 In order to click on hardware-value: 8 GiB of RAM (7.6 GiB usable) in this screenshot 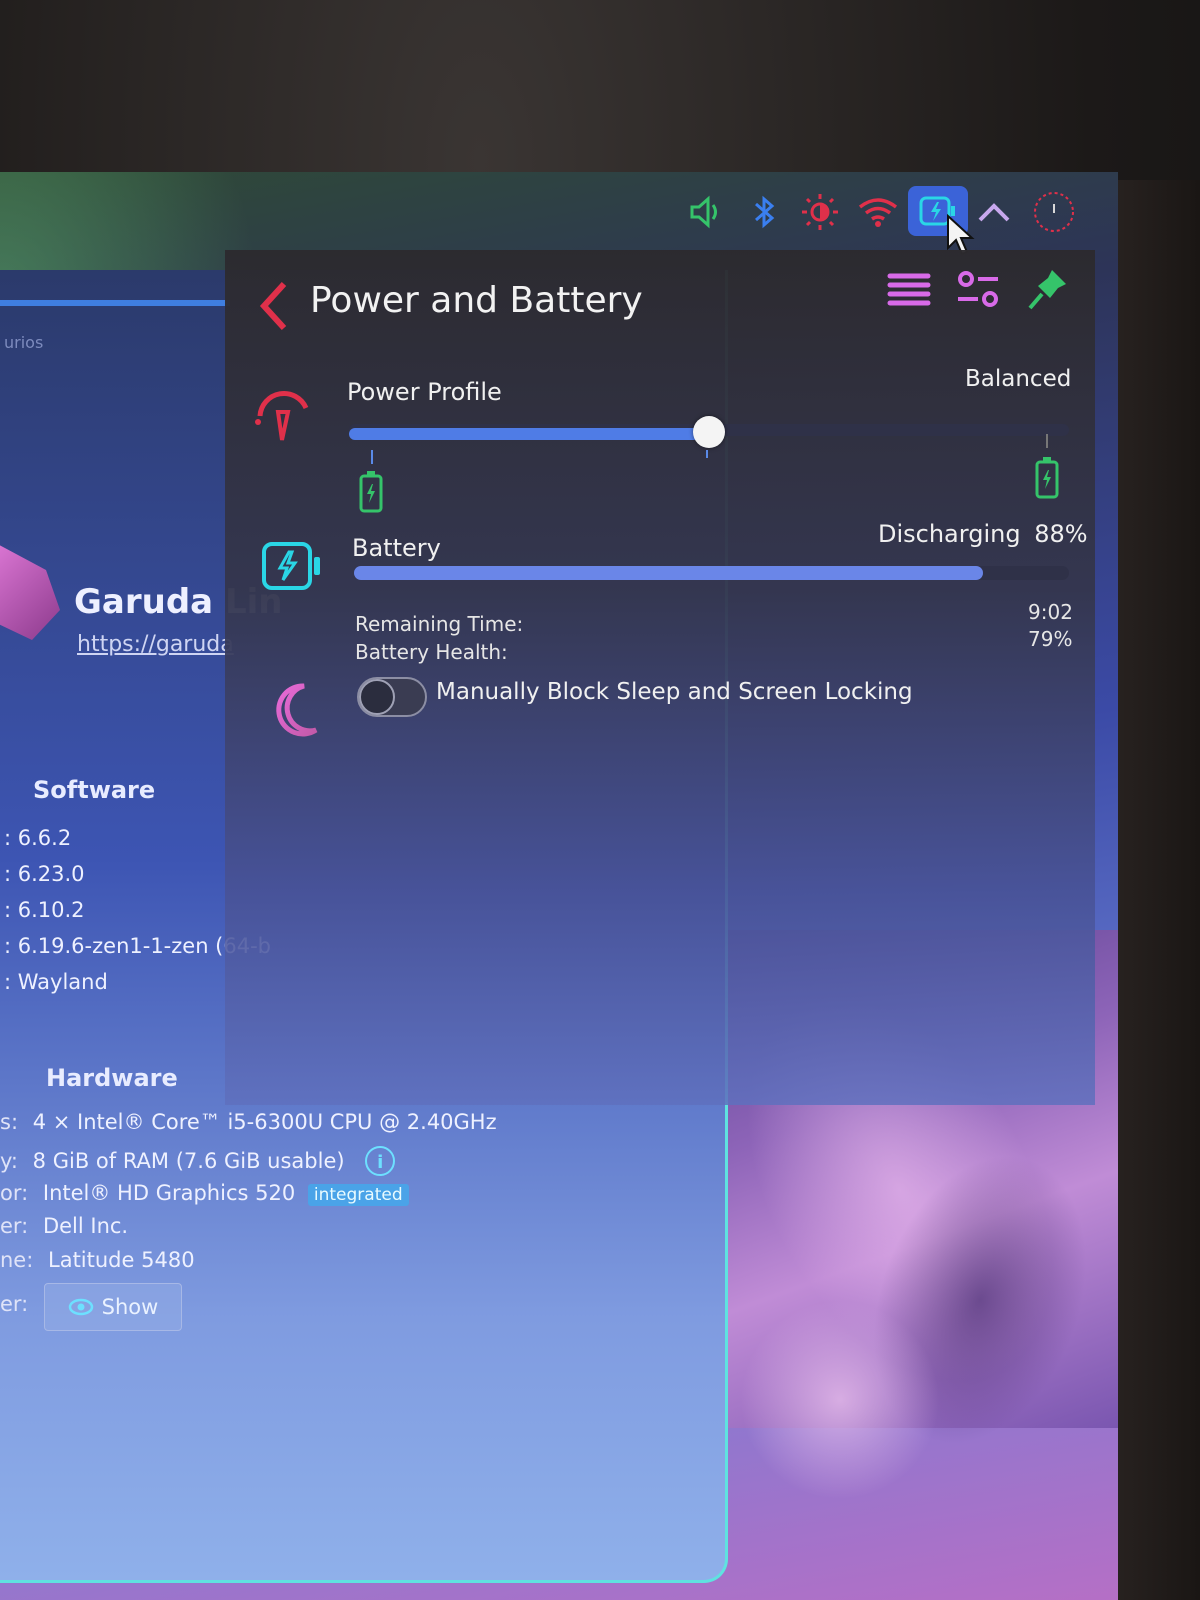, I will do `click(188, 1161)`.